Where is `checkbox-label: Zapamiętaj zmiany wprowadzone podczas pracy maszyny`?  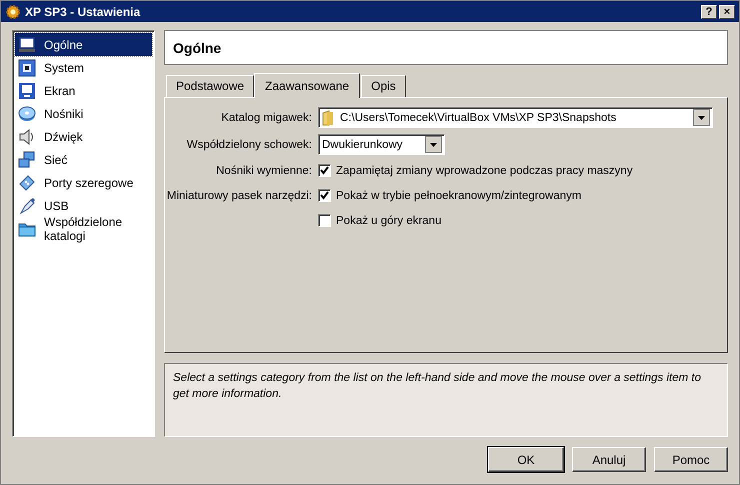
checkbox-label: Zapamiętaj zmiany wprowadzone podczas pracy maszyny is located at coordinates (484, 170).